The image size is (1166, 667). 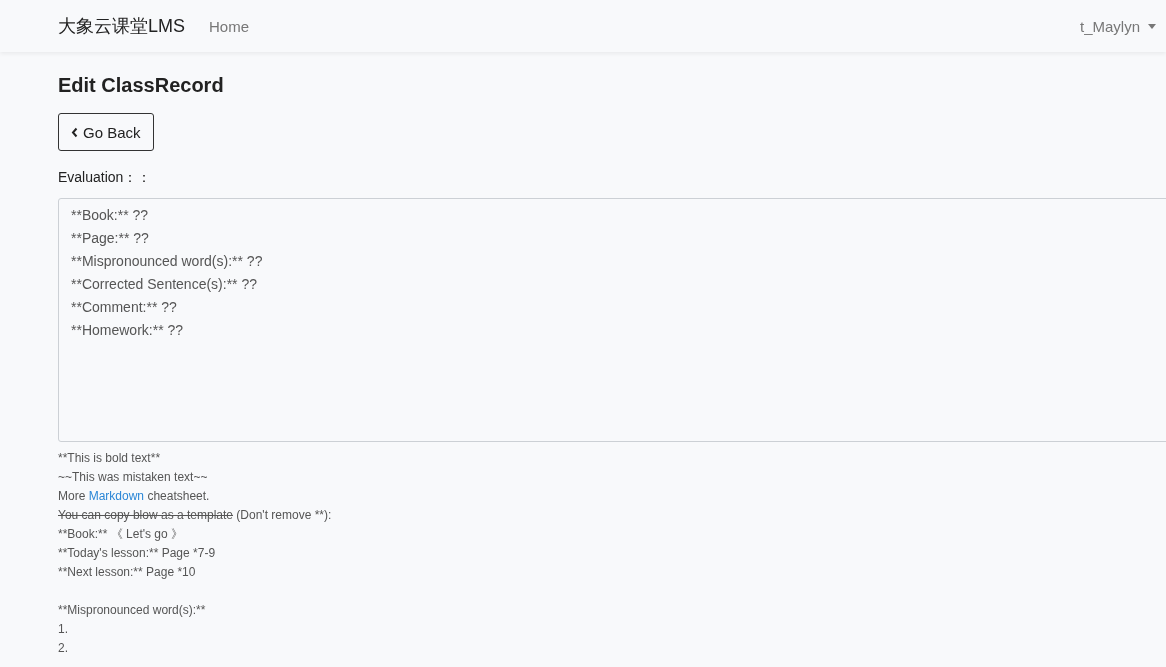 What do you see at coordinates (105, 178) in the screenshot?
I see `field-label: Evaluation：：` at bounding box center [105, 178].